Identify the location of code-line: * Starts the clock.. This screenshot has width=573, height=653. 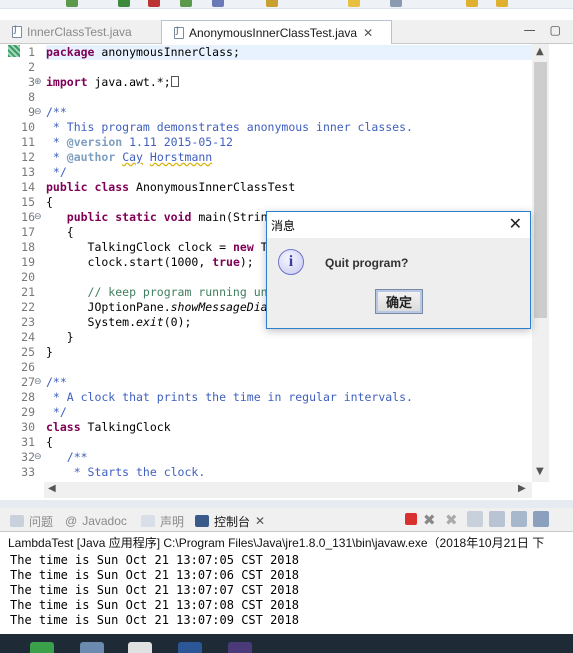
(126, 472).